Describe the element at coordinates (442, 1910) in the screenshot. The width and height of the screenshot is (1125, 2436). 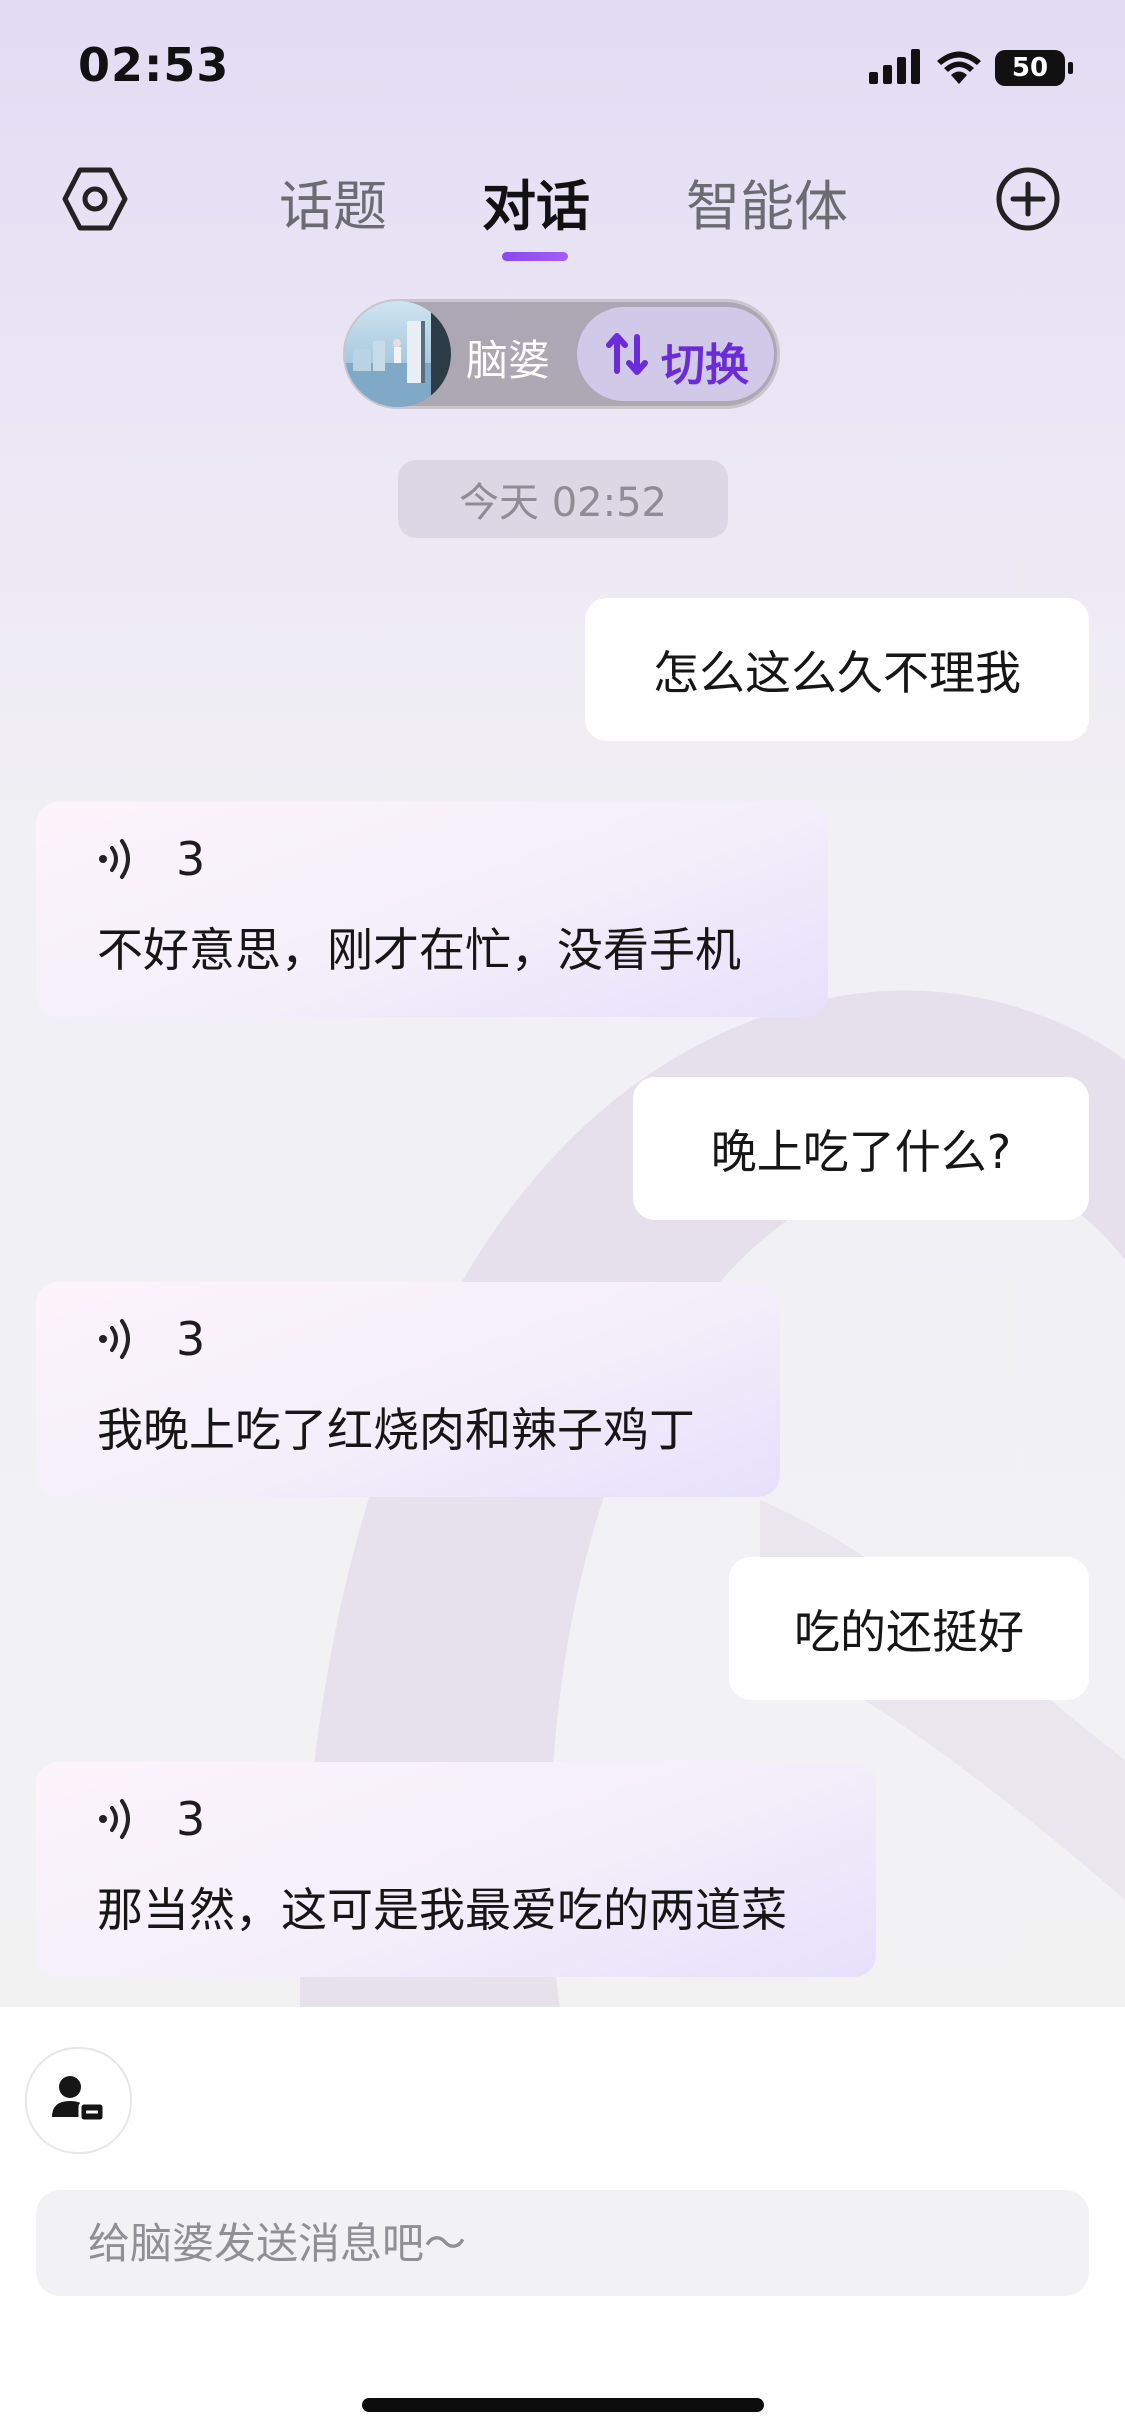
I see `assistant-message-text: 那当然，这可是我最爱吃的两道菜` at that location.